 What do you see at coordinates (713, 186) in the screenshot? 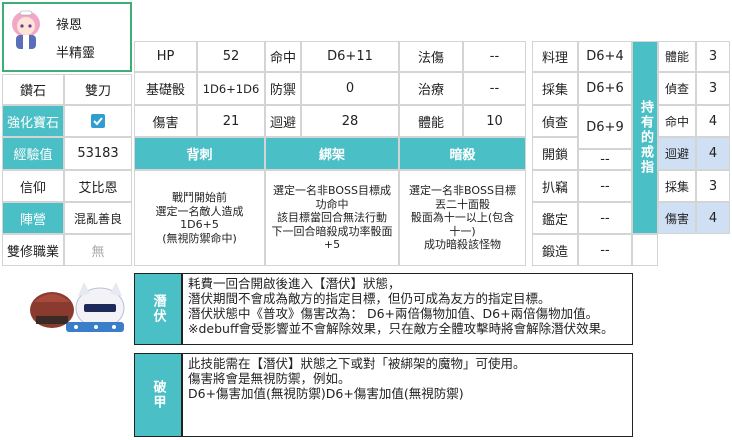
I see `ring-value-gather: 3` at bounding box center [713, 186].